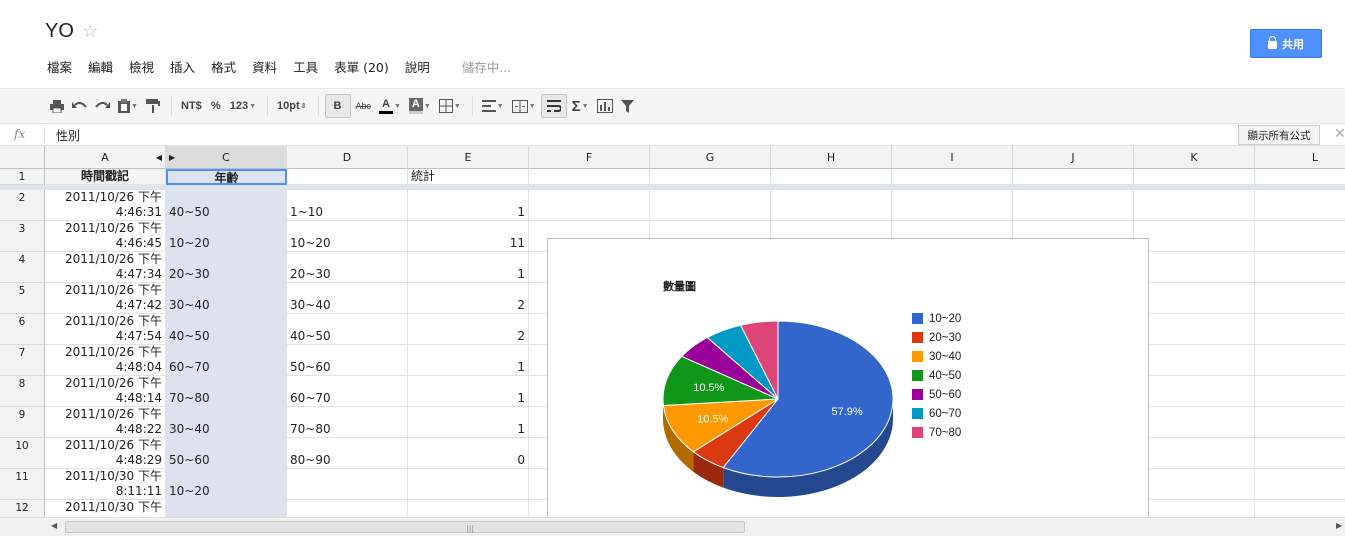  Describe the element at coordinates (936, 375) in the screenshot. I see `legend-item: 40~50` at that location.